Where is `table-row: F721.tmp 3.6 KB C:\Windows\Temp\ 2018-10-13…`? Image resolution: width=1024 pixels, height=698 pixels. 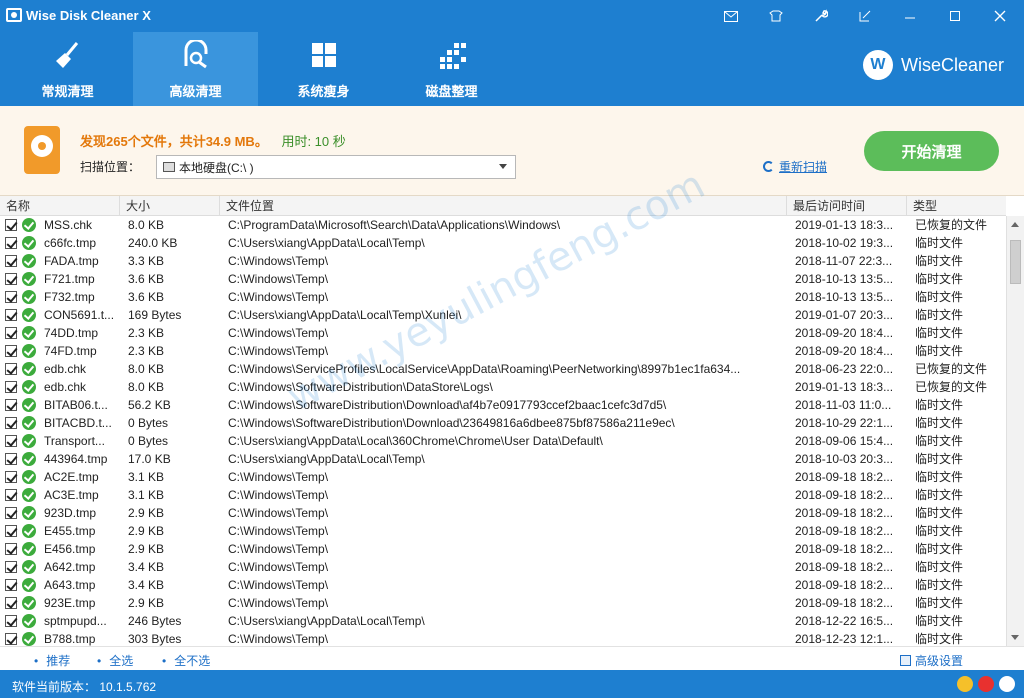
table-row: F721.tmp 3.6 KB C:\Windows\Temp\ 2018-10-13… is located at coordinates (503, 279).